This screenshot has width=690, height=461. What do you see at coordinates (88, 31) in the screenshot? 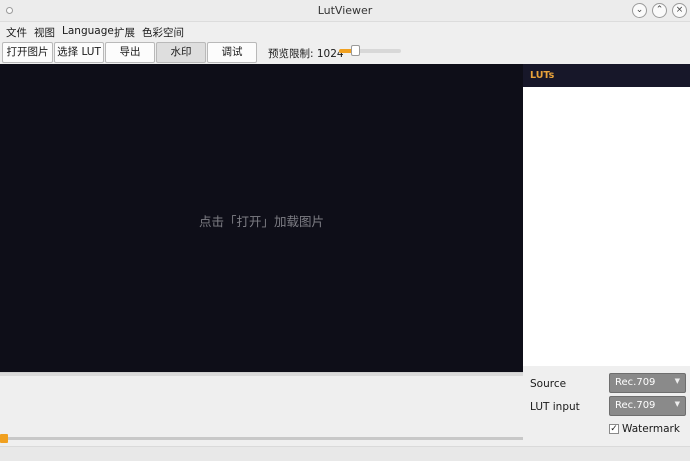
I see `menu-language: Language` at bounding box center [88, 31].